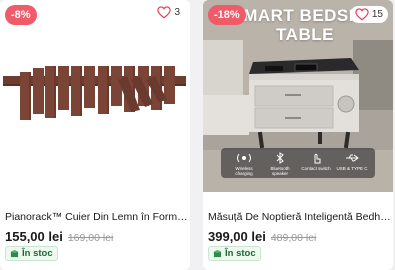 This screenshot has height=270, width=395. I want to click on feature-label: Contact switch, so click(316, 168).